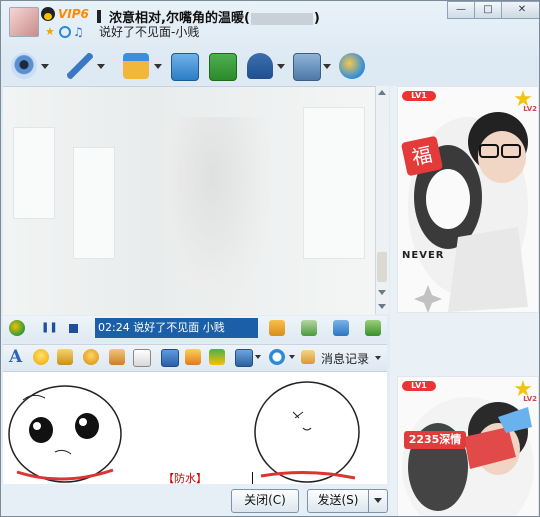 The height and width of the screenshot is (517, 540). I want to click on qq-penguin-icon, so click(48, 14).